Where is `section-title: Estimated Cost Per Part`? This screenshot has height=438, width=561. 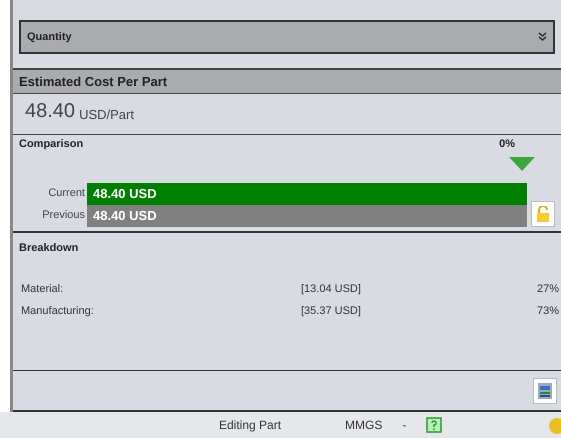
section-title: Estimated Cost Per Part is located at coordinates (287, 82).